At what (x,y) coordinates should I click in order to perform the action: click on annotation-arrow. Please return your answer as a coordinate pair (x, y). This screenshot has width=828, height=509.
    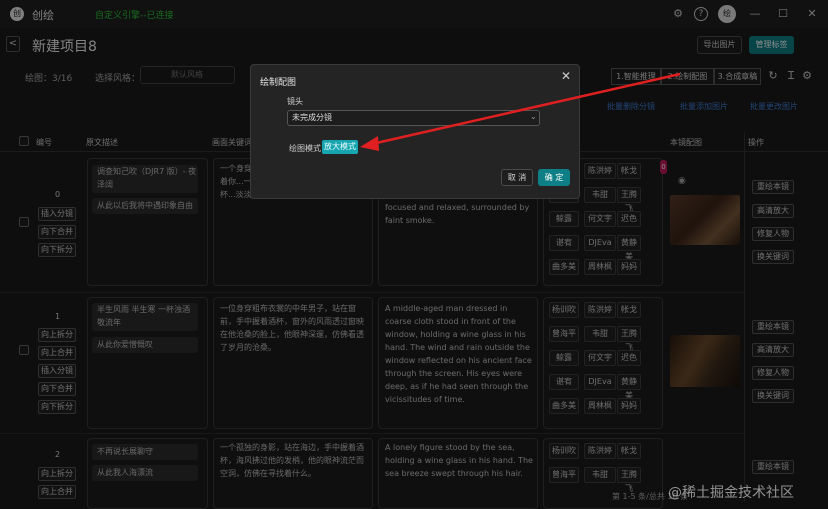
    Looking at the image, I should click on (520, 111).